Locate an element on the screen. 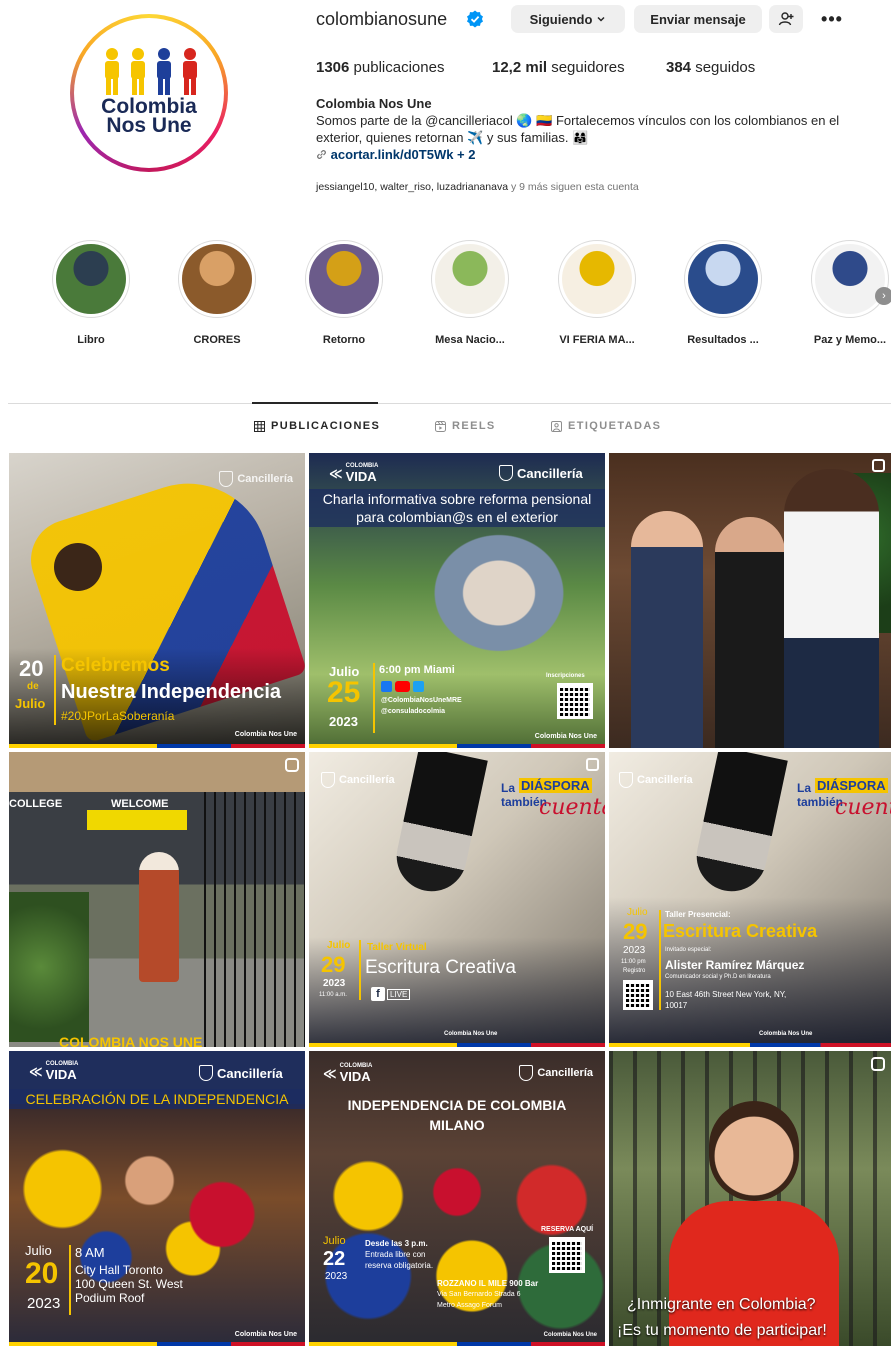  add-user-icon is located at coordinates (786, 19).